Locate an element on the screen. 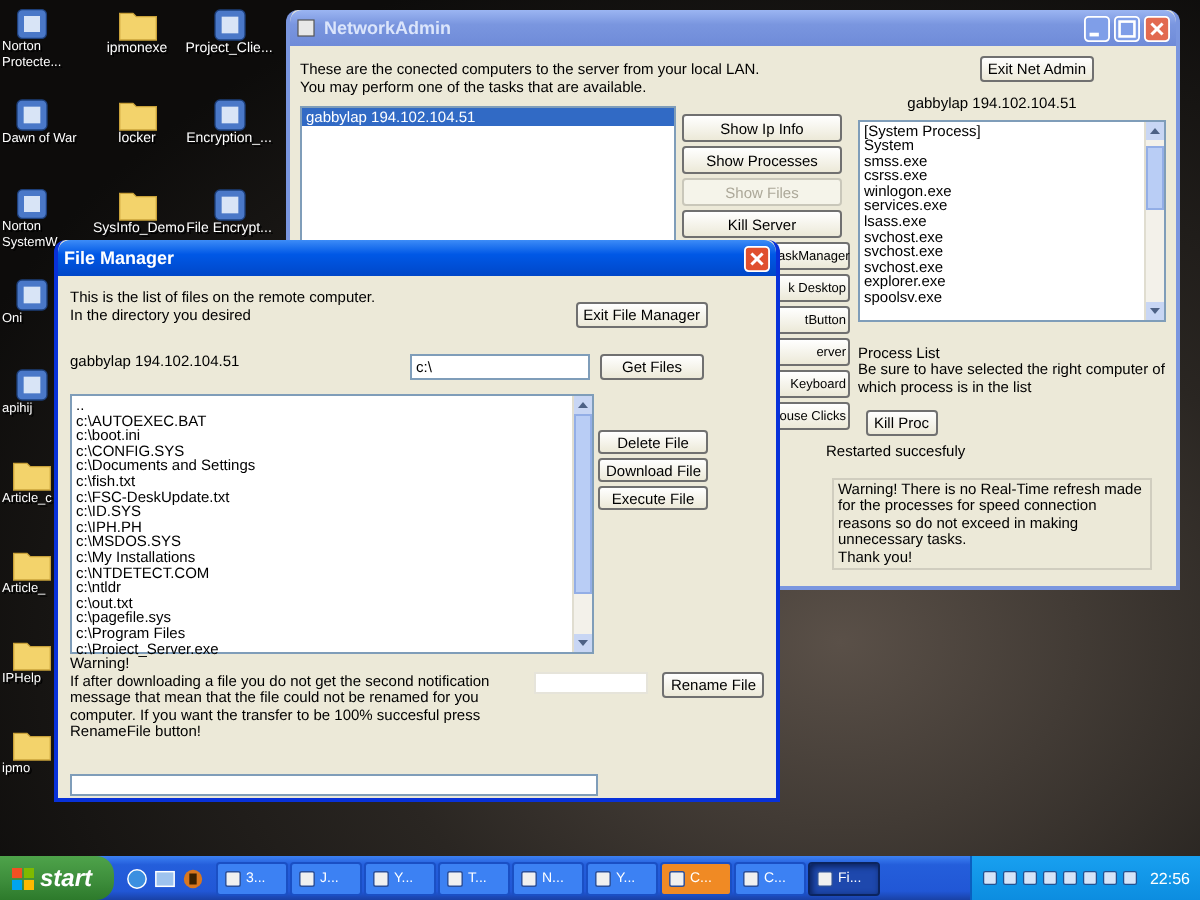 Image resolution: width=1200 pixels, height=900 pixels. desktop-icon is located at coordinates (165, 878).